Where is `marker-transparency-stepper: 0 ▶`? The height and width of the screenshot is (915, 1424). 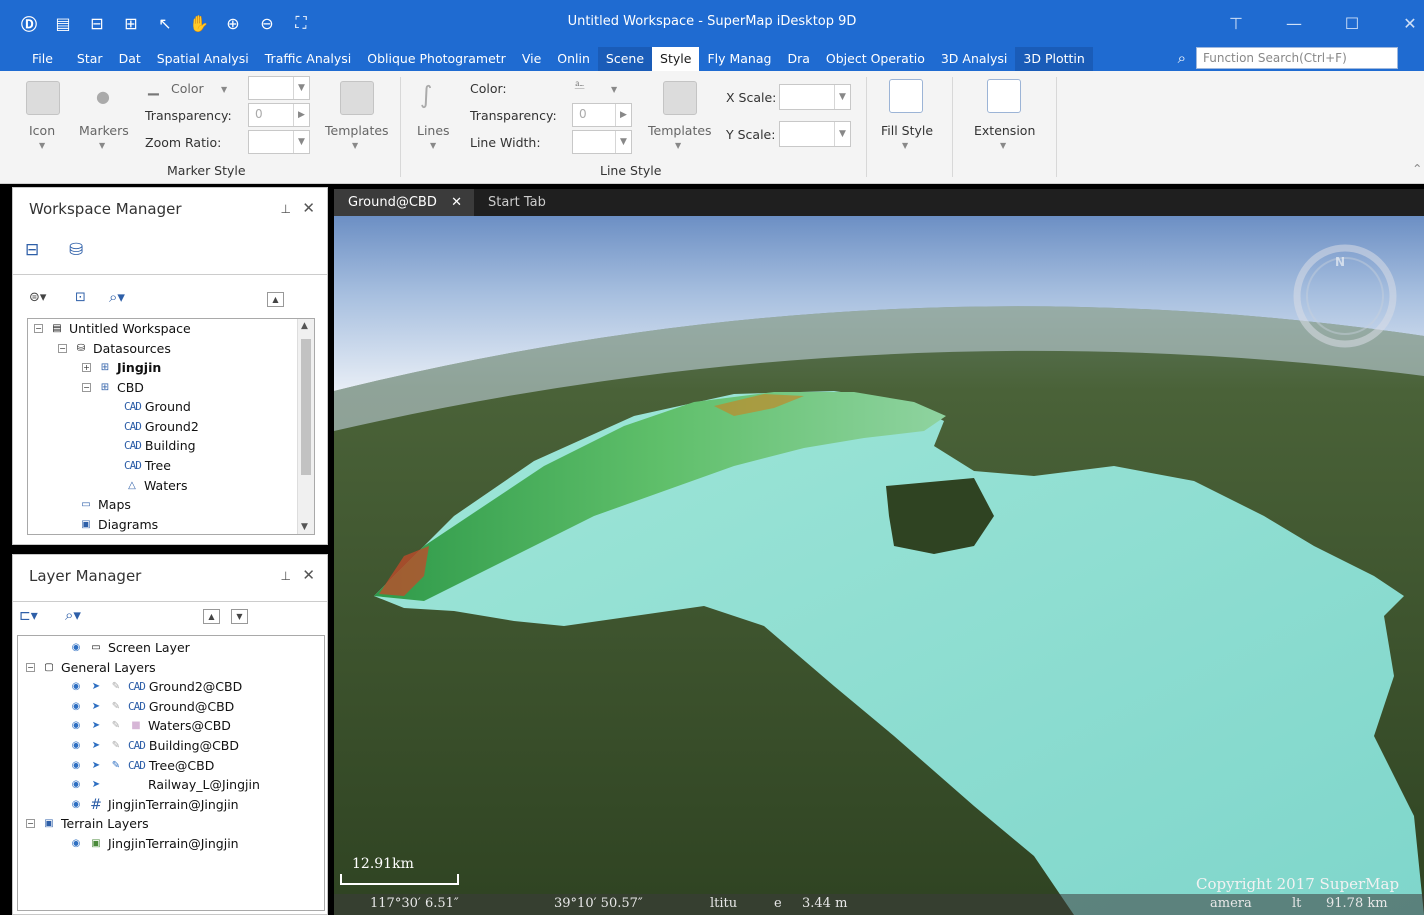 marker-transparency-stepper: 0 ▶ is located at coordinates (279, 115).